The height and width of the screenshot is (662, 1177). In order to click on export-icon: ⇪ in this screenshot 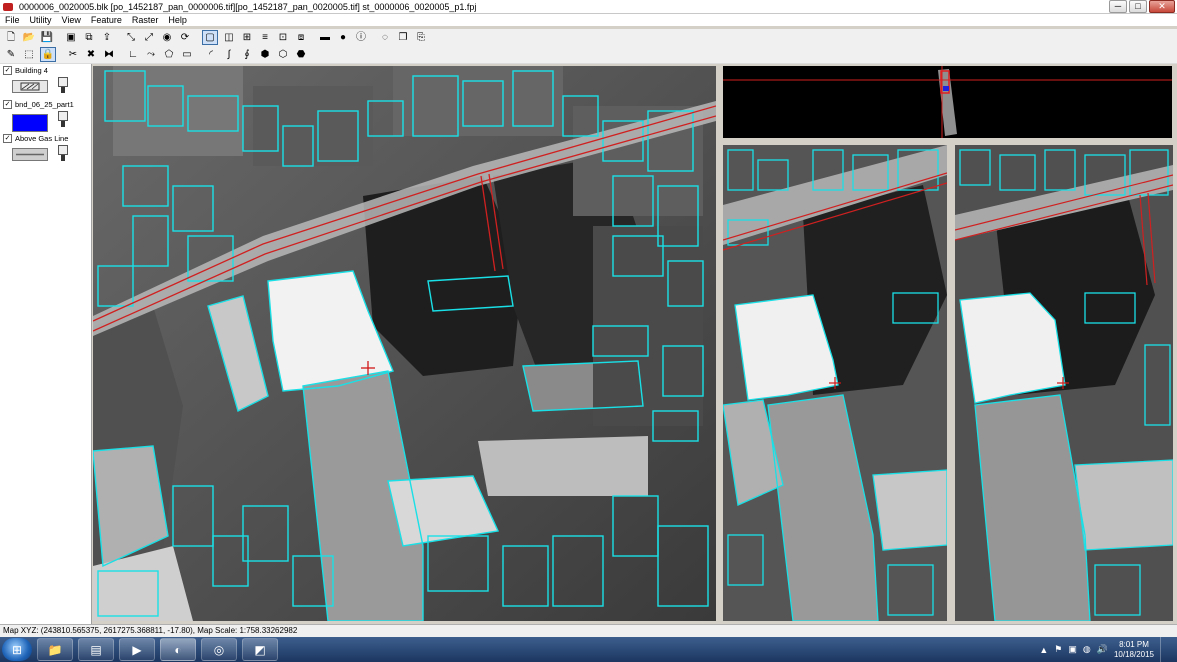, I will do `click(107, 37)`.